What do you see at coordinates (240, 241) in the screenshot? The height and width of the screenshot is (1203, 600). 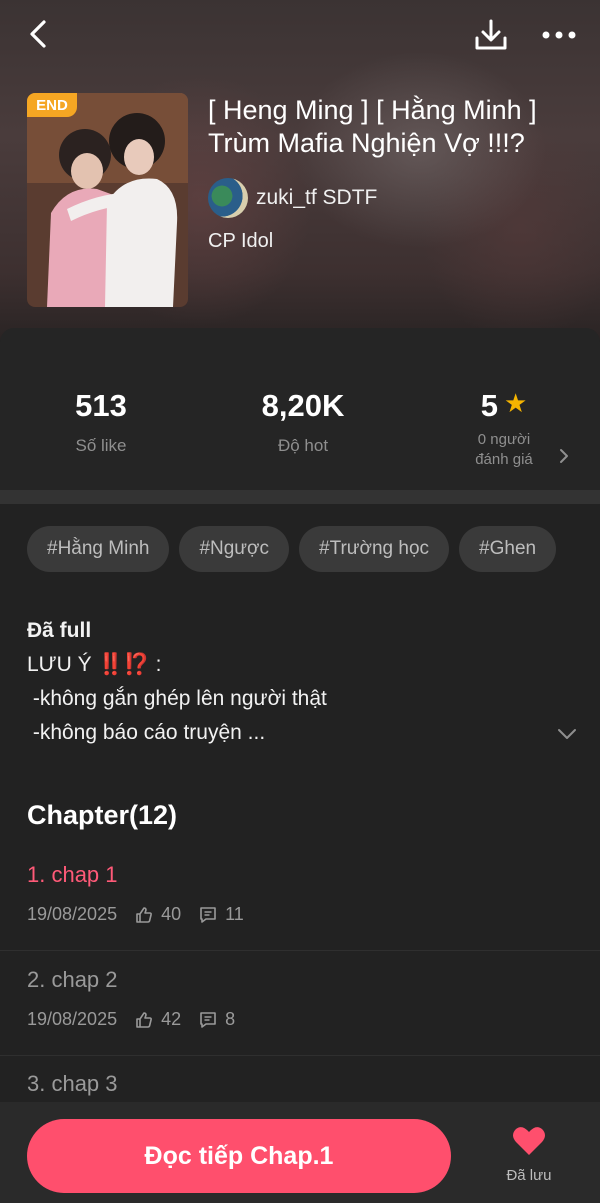 I see `story-category: CP Idol` at bounding box center [240, 241].